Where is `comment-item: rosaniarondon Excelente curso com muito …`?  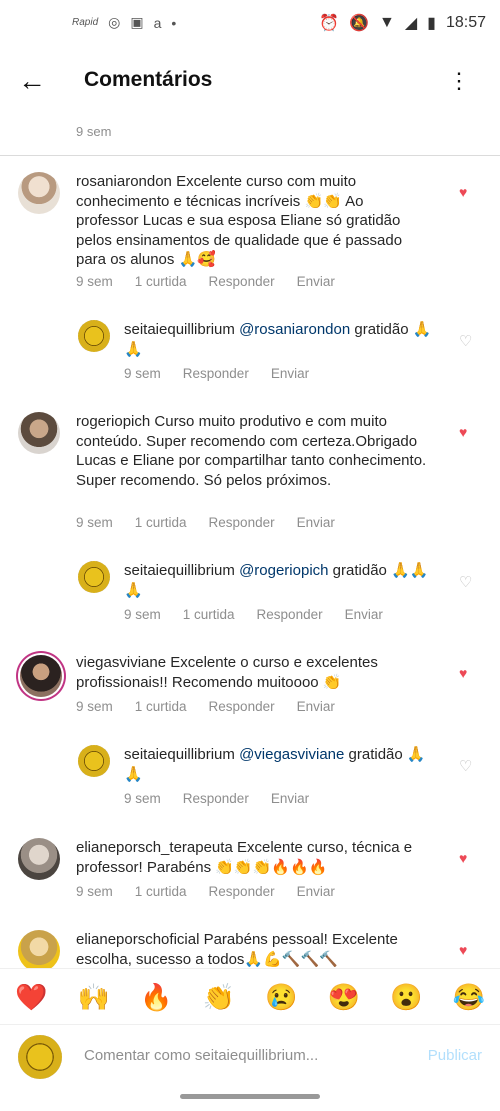 comment-item: rosaniarondon Excelente curso com muito … is located at coordinates (259, 232).